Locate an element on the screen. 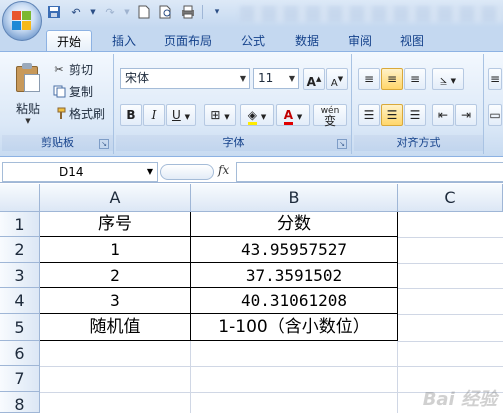  copy-button: 复制 is located at coordinates (72, 92).